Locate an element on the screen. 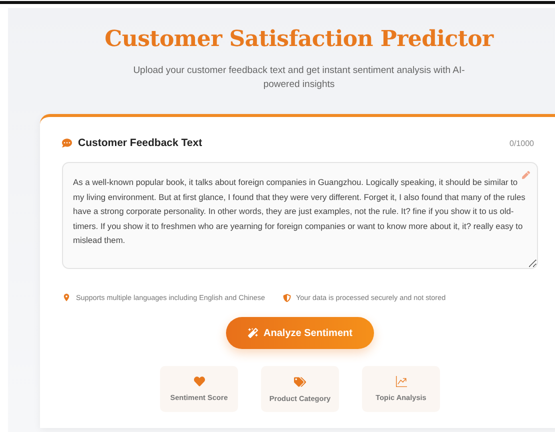  field-label: Customer Feedback Text is located at coordinates (140, 143).